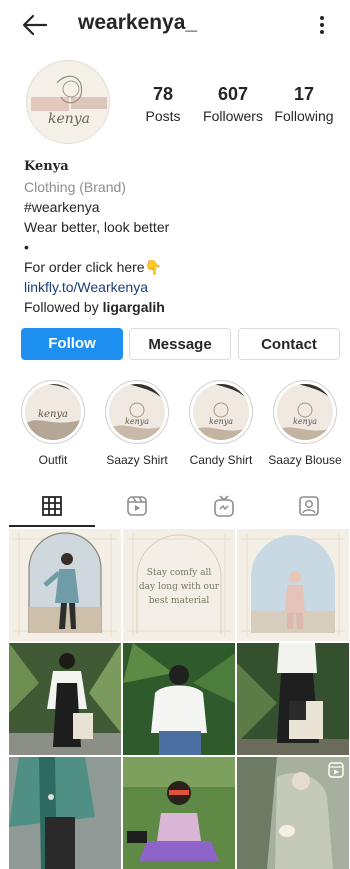 The height and width of the screenshot is (869, 350). What do you see at coordinates (72, 344) in the screenshot?
I see `follow-button: Follow` at bounding box center [72, 344].